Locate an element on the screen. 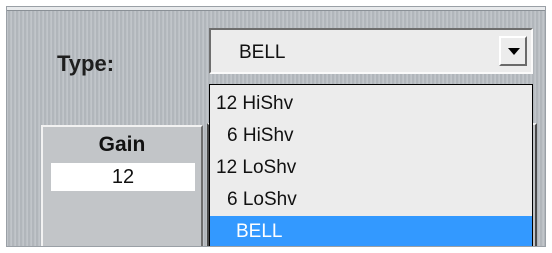 This screenshot has height=253, width=552. chevron-down-icon is located at coordinates (514, 51).